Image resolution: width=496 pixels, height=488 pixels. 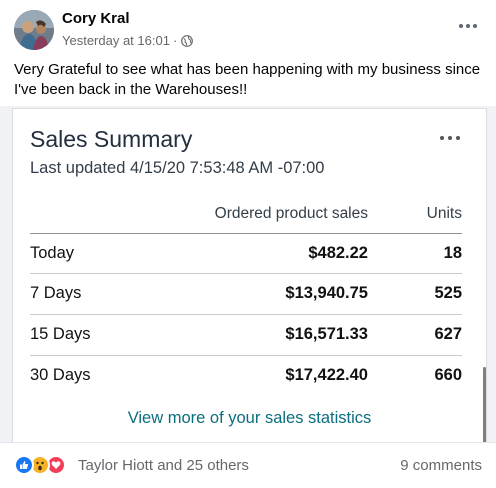 I want to click on column-header-units: Units, so click(x=444, y=213).